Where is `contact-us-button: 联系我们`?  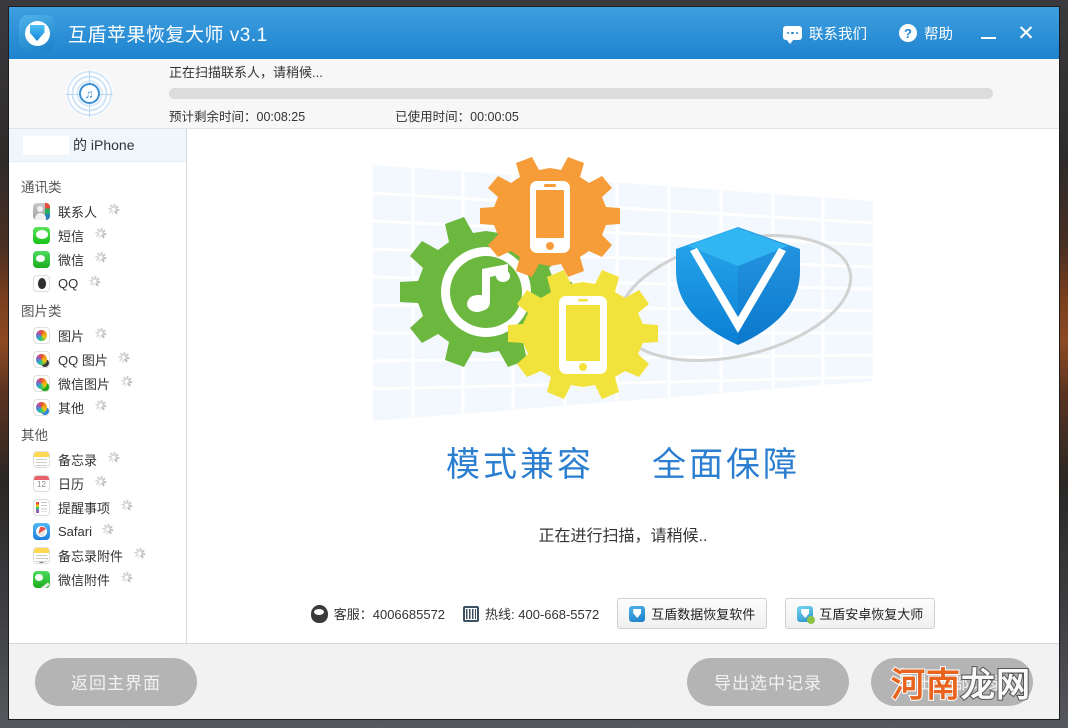 contact-us-button: 联系我们 is located at coordinates (825, 33).